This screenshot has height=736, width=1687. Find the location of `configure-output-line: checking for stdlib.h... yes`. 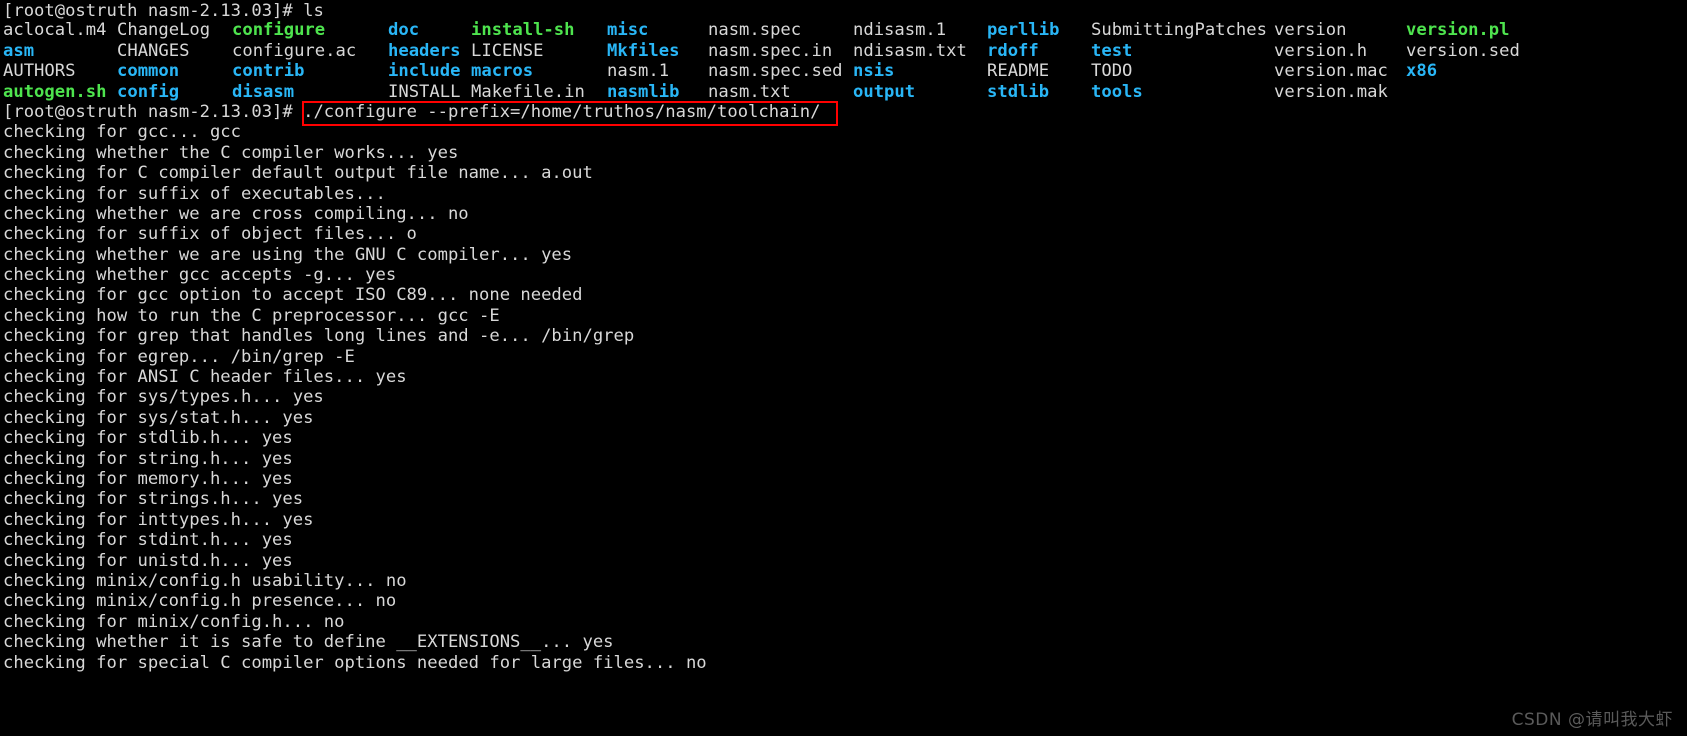

configure-output-line: checking for stdlib.h... yes is located at coordinates (148, 438).